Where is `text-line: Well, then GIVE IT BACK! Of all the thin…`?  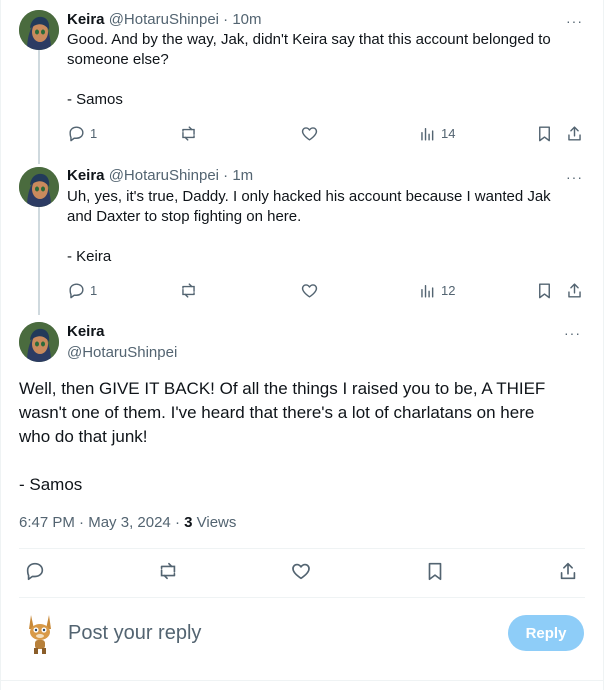
text-line: Well, then GIVE IT BACK! Of all the thin… is located at coordinates (282, 388).